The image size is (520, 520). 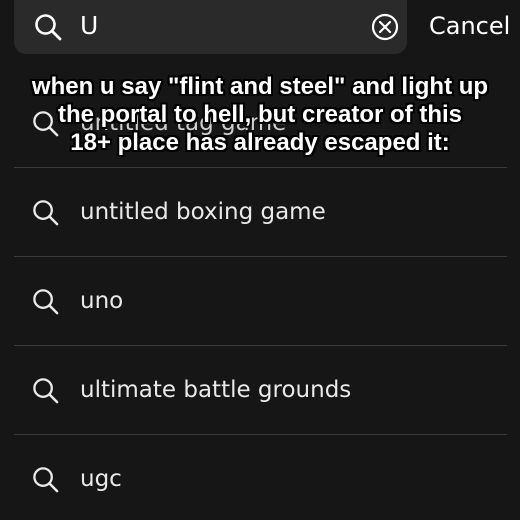 I want to click on suggestion-label: ugc, so click(x=101, y=479).